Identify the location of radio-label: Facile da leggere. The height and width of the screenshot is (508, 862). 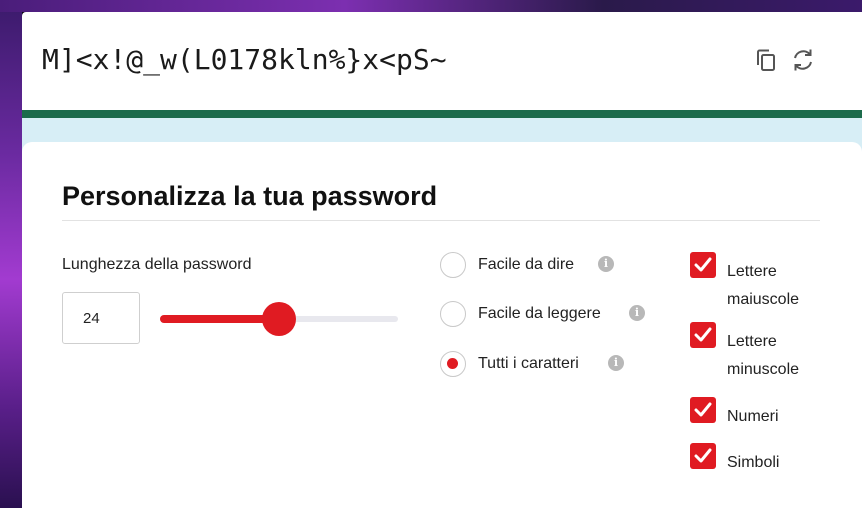
(539, 313).